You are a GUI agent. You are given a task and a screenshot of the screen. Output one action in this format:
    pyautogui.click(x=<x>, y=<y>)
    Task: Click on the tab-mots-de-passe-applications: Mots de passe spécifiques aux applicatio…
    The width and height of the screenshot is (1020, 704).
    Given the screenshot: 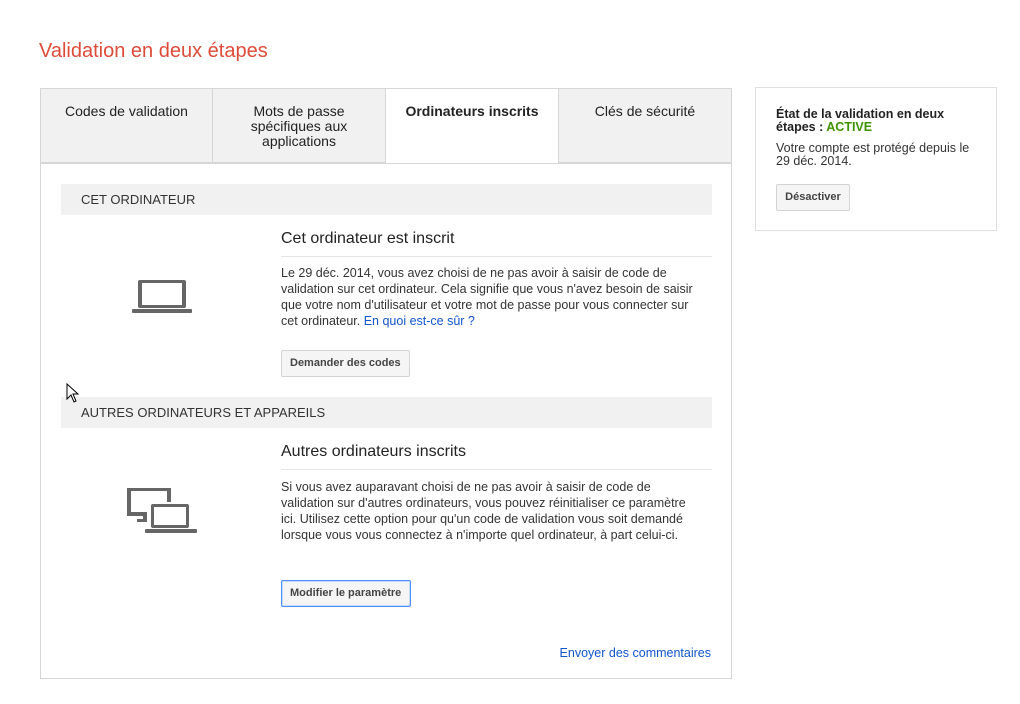 What is the action you would take?
    pyautogui.click(x=299, y=125)
    